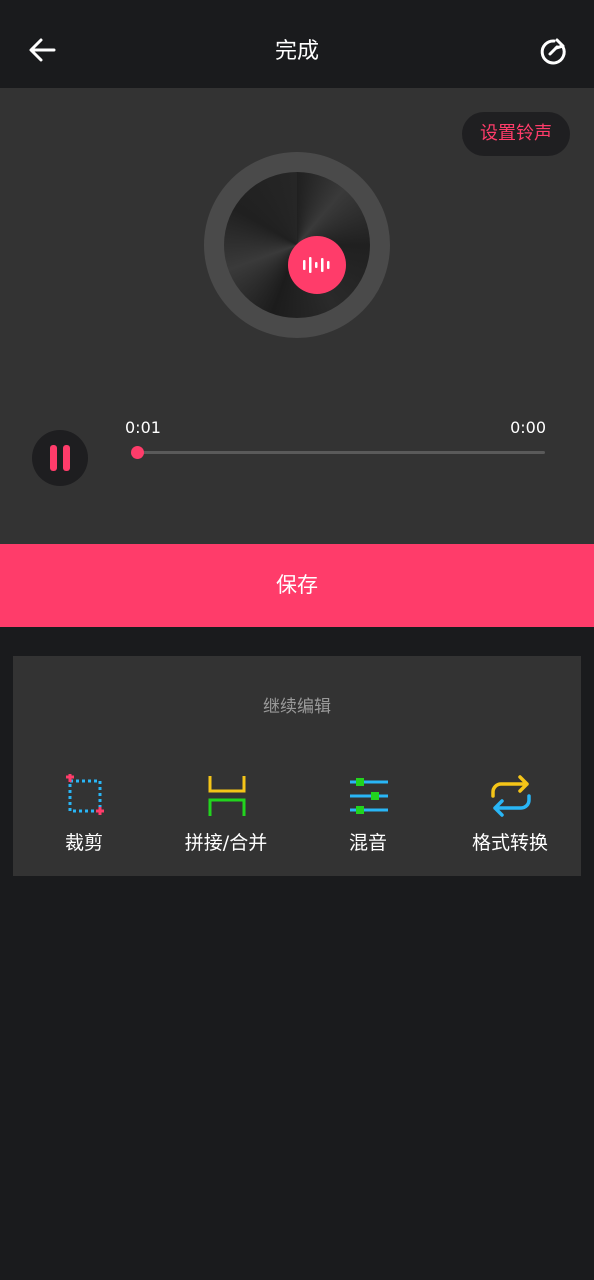 The width and height of the screenshot is (594, 1280). I want to click on tool-convert: 格式转换, so click(510, 819).